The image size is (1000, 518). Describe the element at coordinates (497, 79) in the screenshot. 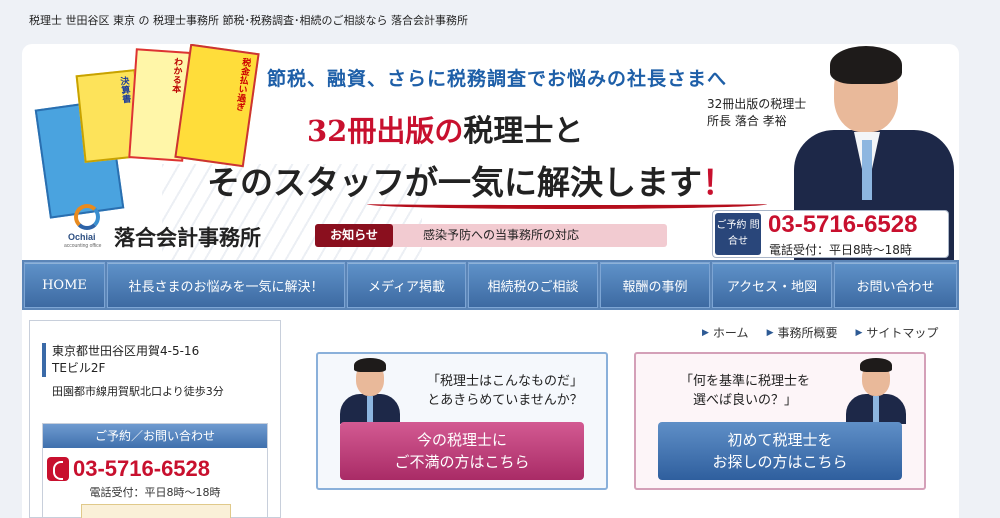

I see `header-tagline: 節税、融資、さらに税務調査でお悩みの社長さまへ` at that location.